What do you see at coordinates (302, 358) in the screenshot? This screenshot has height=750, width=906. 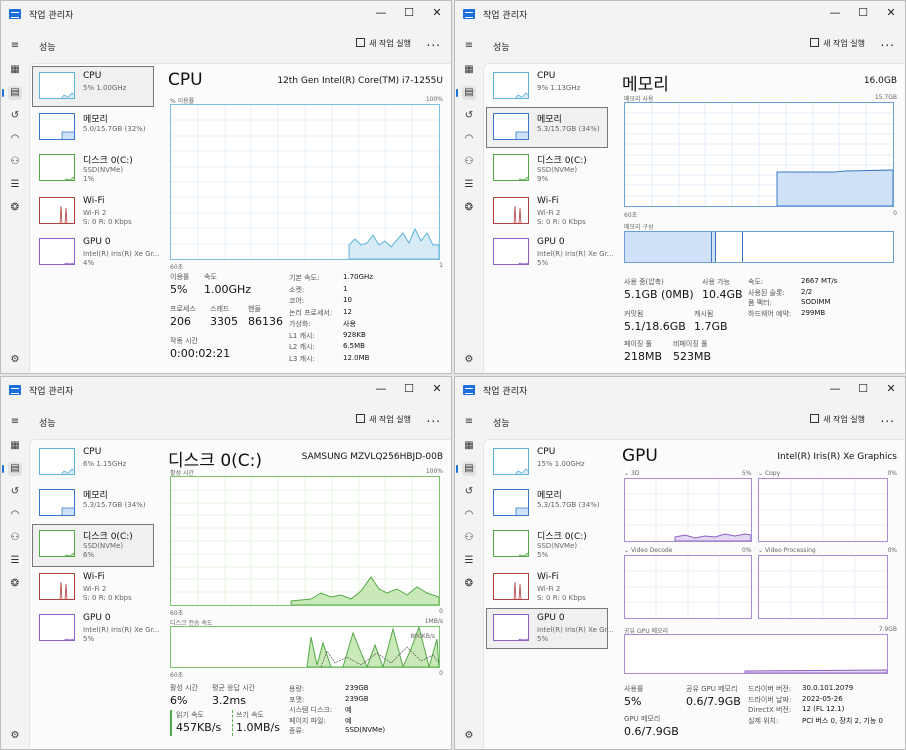 I see `spec-key: L3 캐시:` at bounding box center [302, 358].